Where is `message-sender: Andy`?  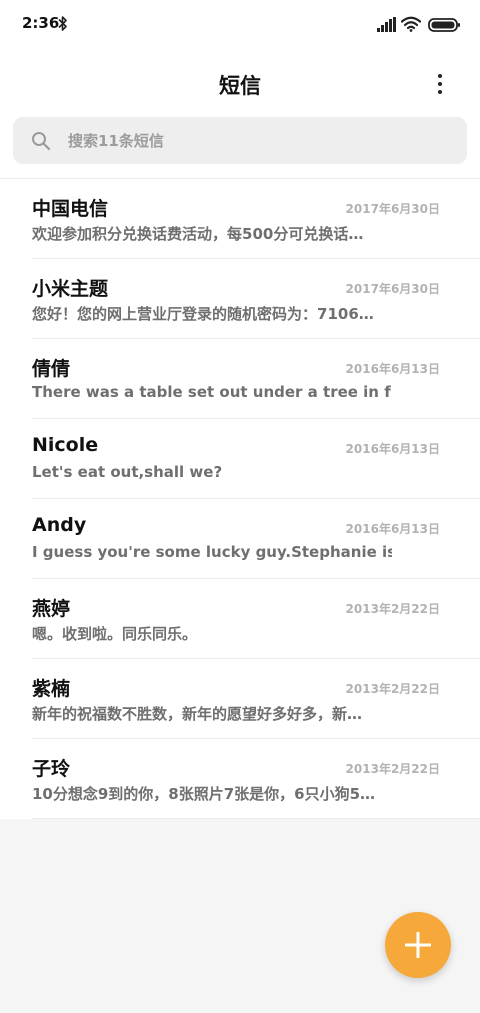
message-sender: Andy is located at coordinates (59, 525).